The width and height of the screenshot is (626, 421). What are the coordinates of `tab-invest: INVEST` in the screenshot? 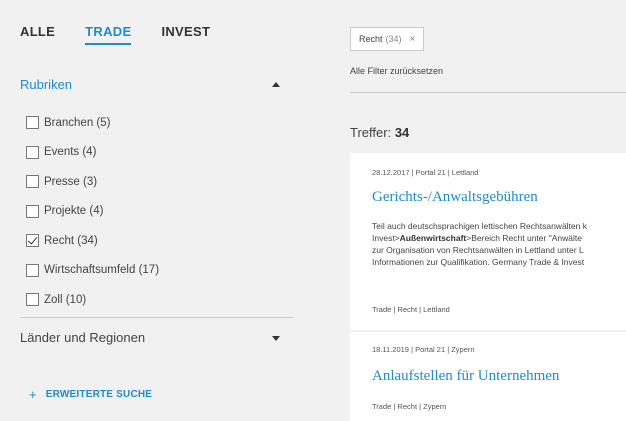 It's located at (185, 31).